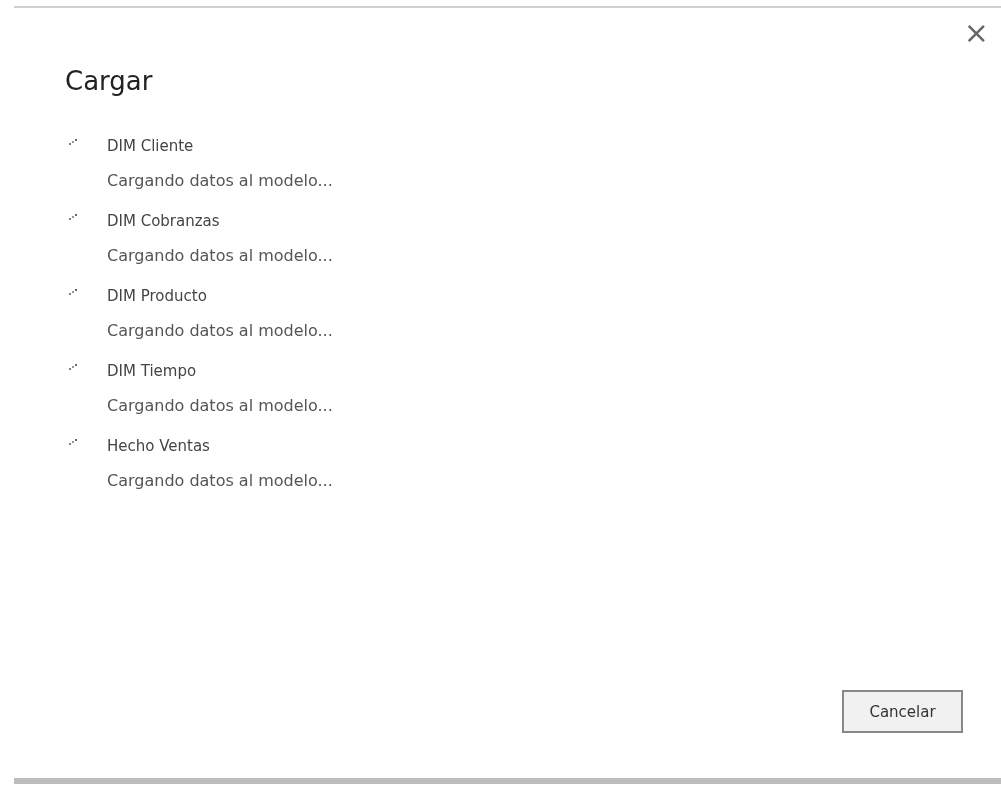  What do you see at coordinates (152, 371) in the screenshot?
I see `table-name: DIM Tiempo` at bounding box center [152, 371].